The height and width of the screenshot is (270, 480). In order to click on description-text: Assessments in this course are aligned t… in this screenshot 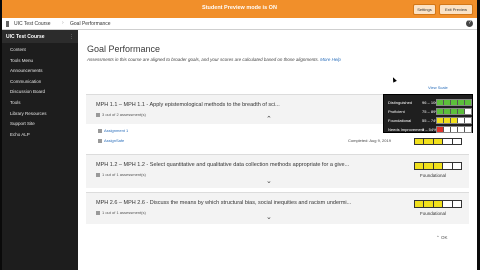, I will do `click(203, 59)`.